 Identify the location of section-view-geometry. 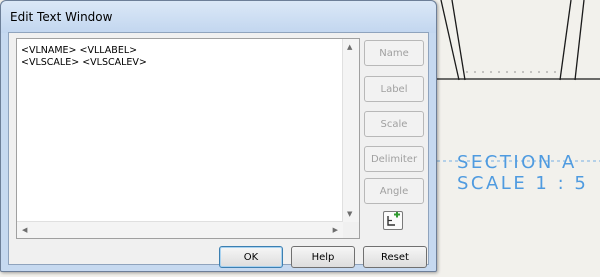
(518, 40).